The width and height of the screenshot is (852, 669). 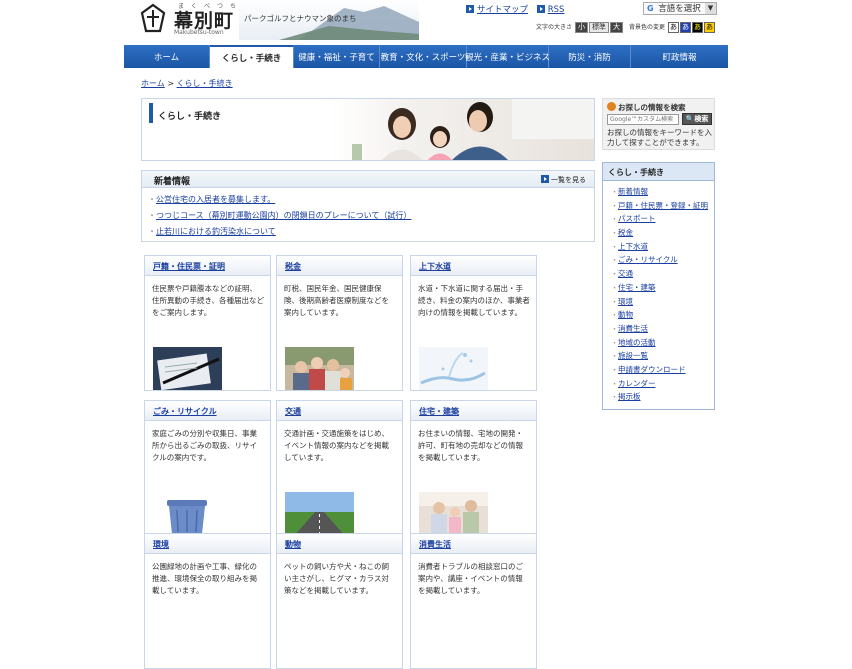 I want to click on nav-education: 教育・文化・スポーツ, so click(x=423, y=56).